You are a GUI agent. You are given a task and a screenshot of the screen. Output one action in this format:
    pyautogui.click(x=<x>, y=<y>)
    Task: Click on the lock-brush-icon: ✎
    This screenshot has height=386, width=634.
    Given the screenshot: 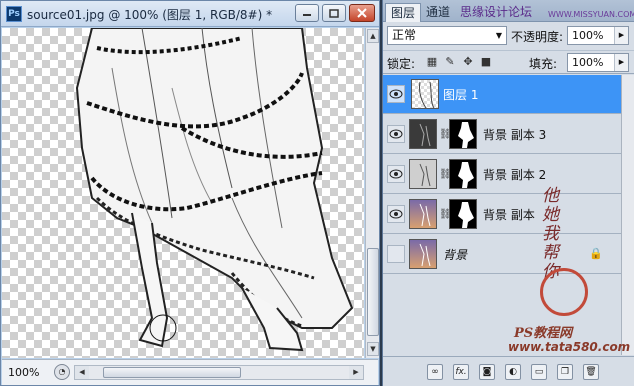 What is the action you would take?
    pyautogui.click(x=450, y=62)
    